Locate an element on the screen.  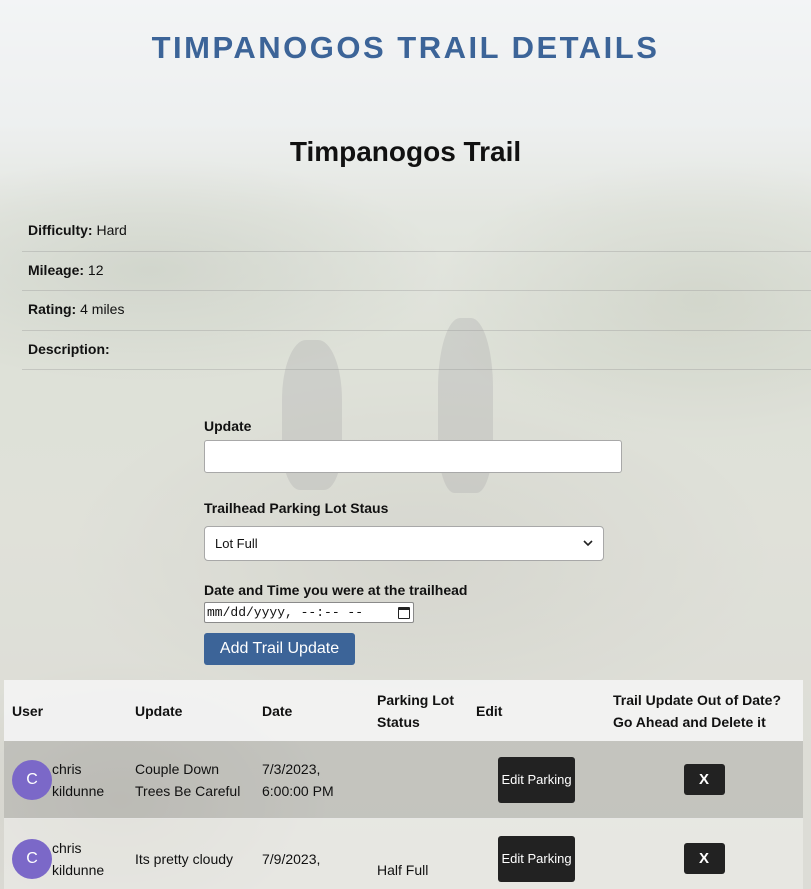
parking-selected-value: Lot Full is located at coordinates (236, 543).